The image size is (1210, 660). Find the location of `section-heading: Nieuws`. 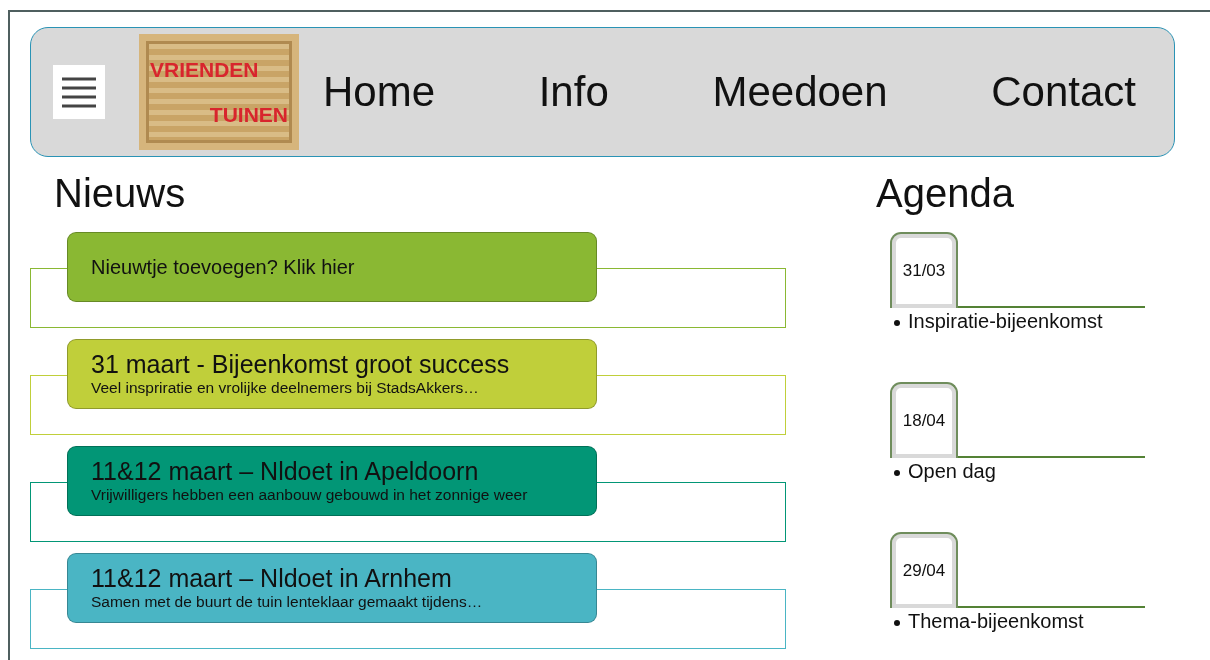

section-heading: Nieuws is located at coordinates (120, 193).